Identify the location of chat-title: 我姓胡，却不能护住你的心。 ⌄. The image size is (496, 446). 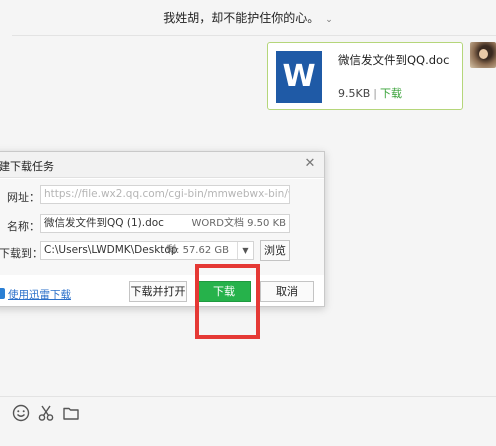
(248, 17).